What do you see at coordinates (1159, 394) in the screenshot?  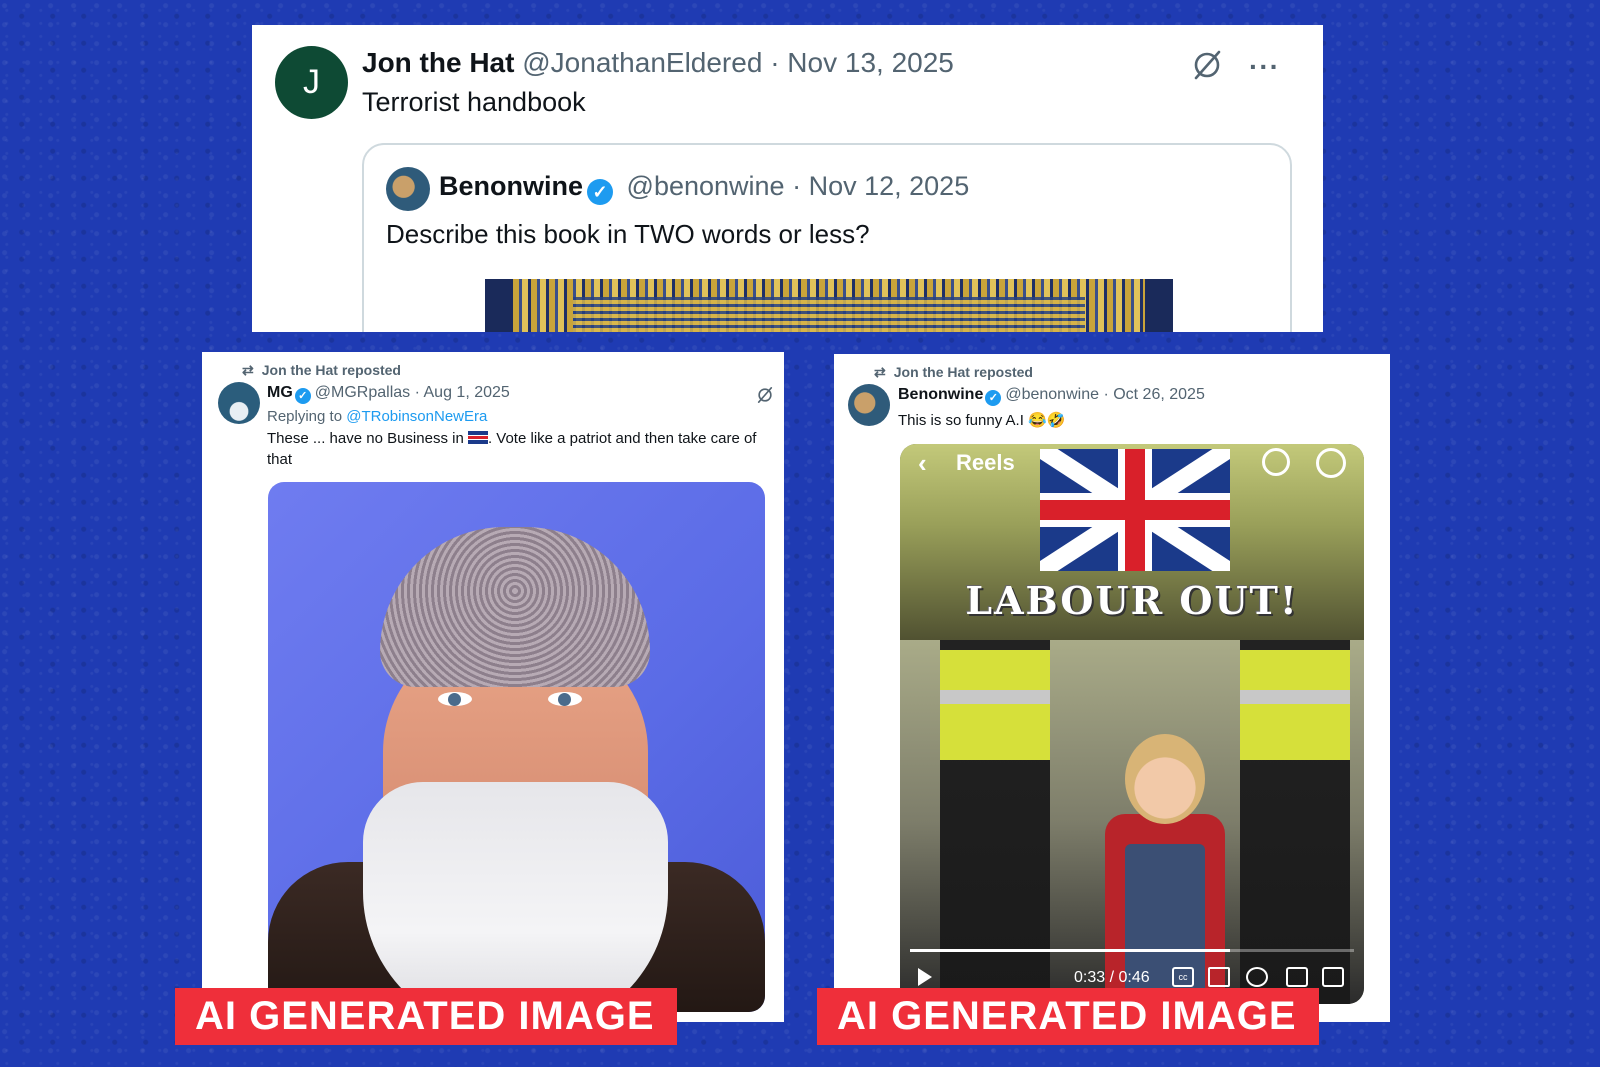 I see `post-date: Oct 26, 2025` at bounding box center [1159, 394].